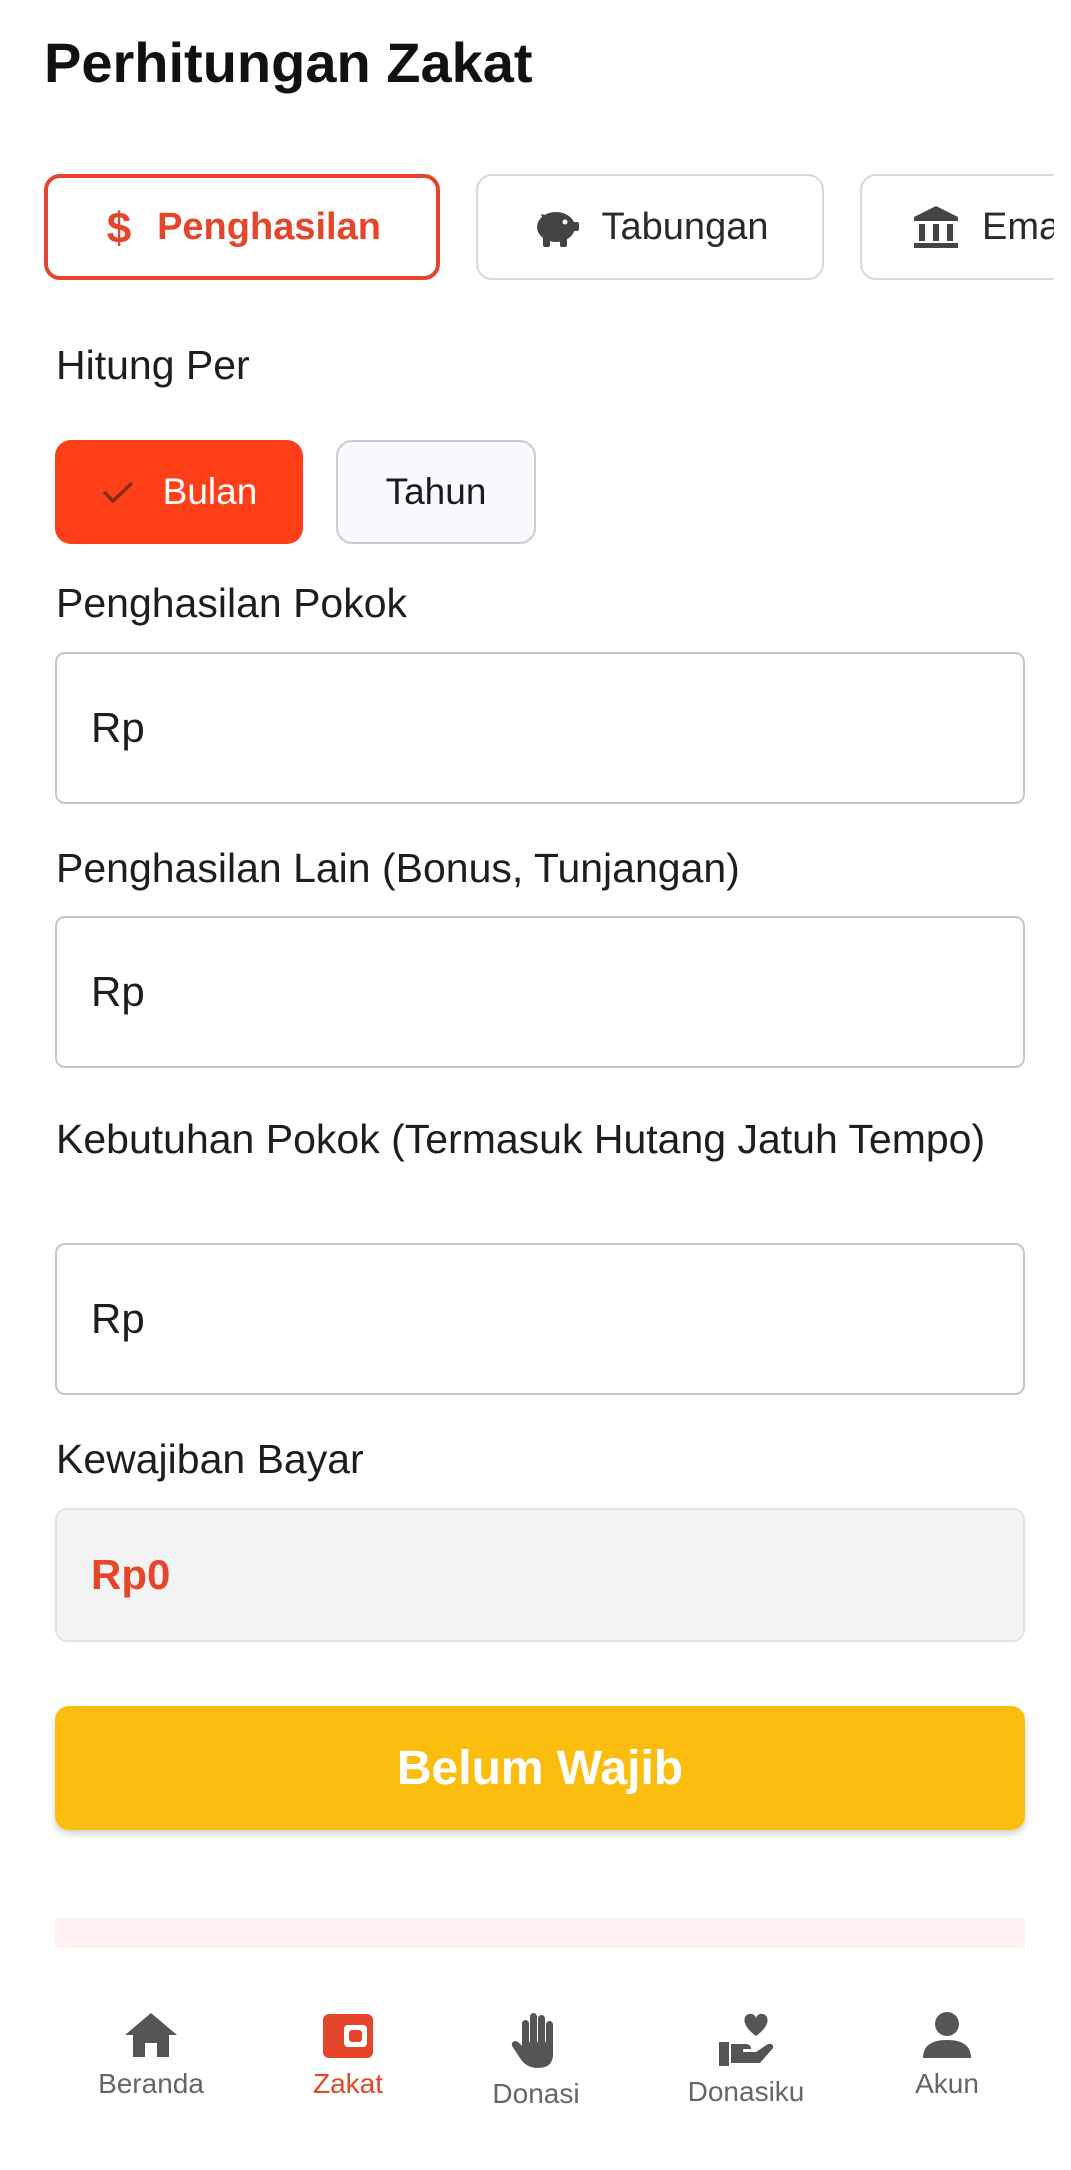 Image resolution: width=1071 pixels, height=2170 pixels. I want to click on tab-label: Emas, so click(1018, 226).